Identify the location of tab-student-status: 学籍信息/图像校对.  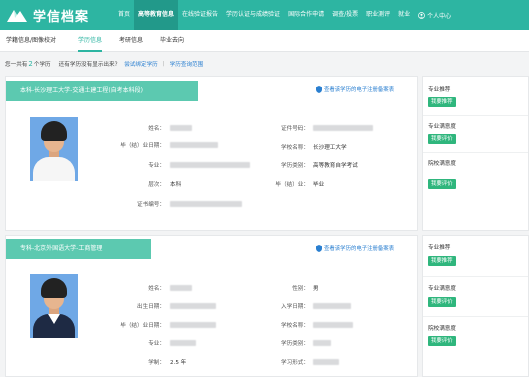
(31, 41).